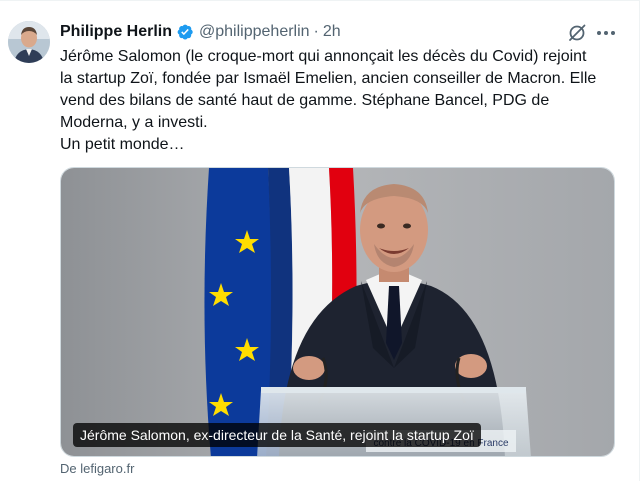 The width and height of the screenshot is (640, 481). What do you see at coordinates (185, 32) in the screenshot?
I see `verified-badge-icon` at bounding box center [185, 32].